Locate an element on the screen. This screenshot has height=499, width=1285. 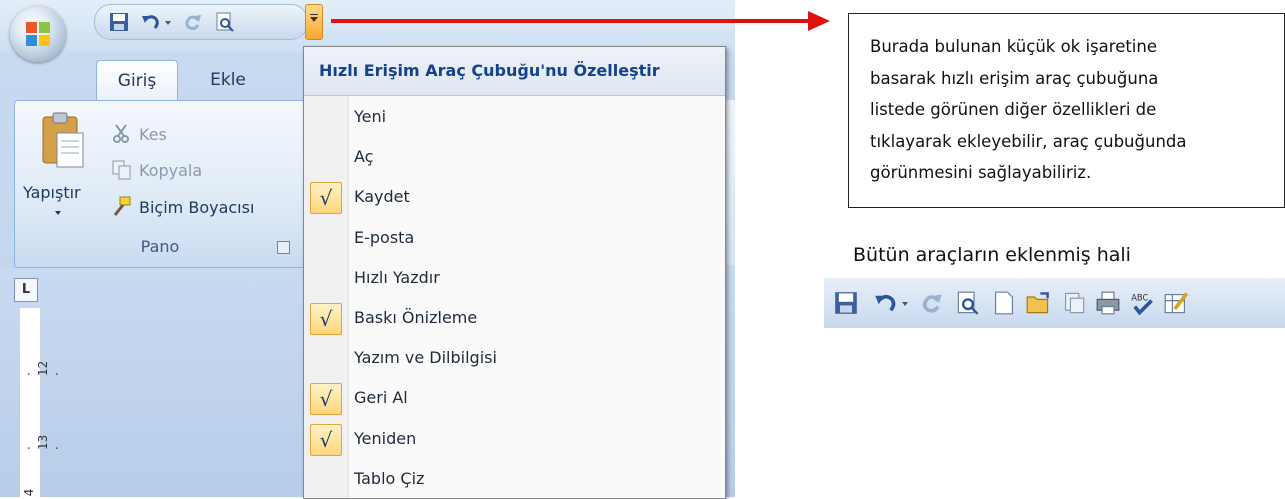
full-quick-access-toolbar: ABC is located at coordinates (1054, 303).